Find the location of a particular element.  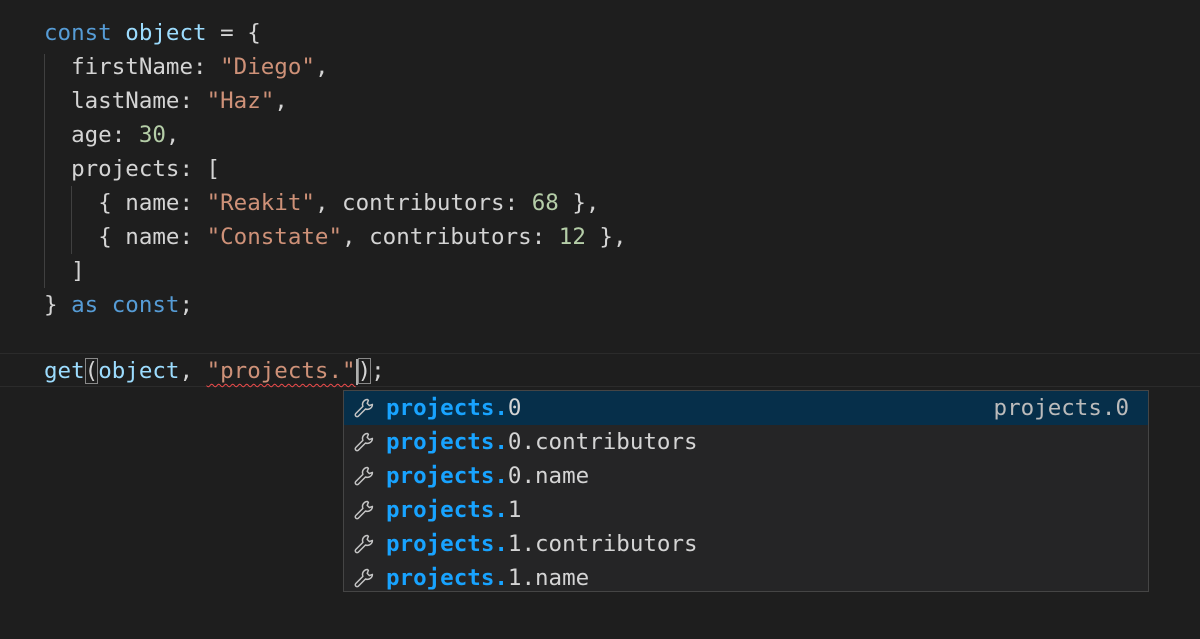

number-literal: 68 is located at coordinates (545, 203).